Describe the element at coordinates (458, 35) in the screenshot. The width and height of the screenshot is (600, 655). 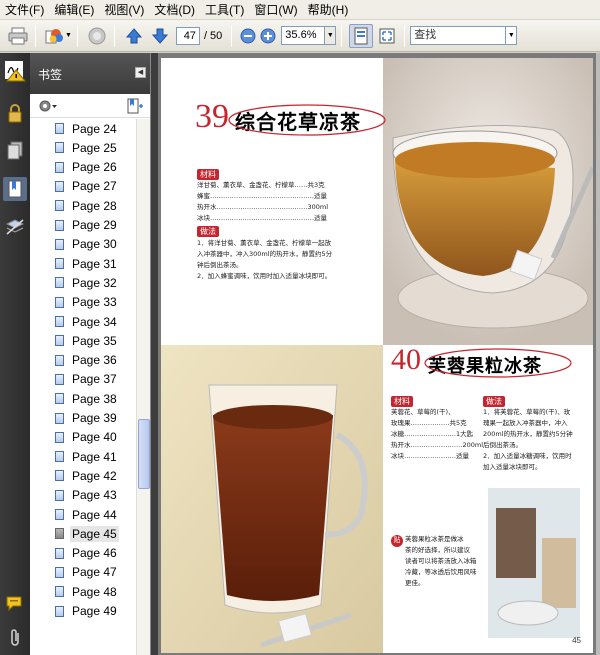
I see `find-input: 查找` at that location.